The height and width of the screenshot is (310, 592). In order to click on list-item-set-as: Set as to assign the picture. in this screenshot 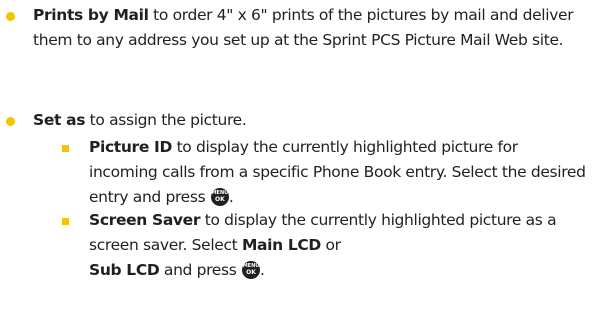, I will do `click(305, 120)`.